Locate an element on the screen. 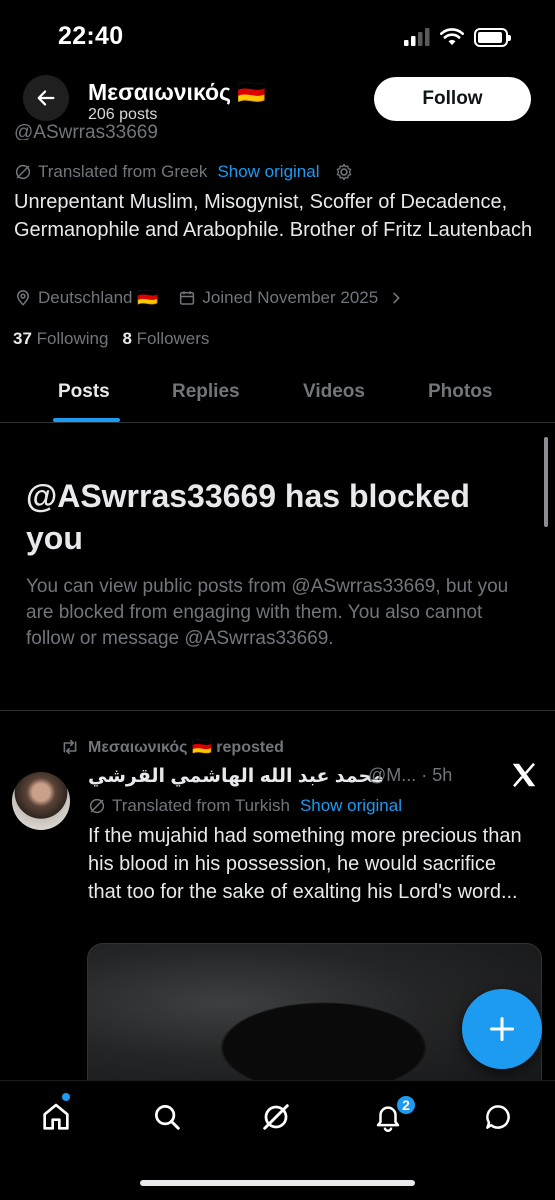 Image resolution: width=555 pixels, height=1200 pixels. cellular-signal-icon is located at coordinates (417, 37).